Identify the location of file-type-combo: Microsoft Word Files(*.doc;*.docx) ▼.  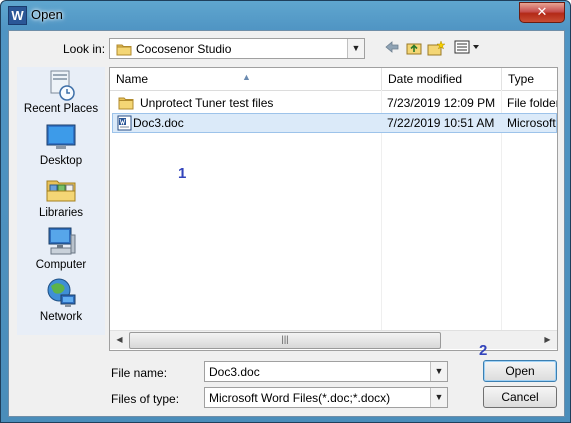
(326, 397).